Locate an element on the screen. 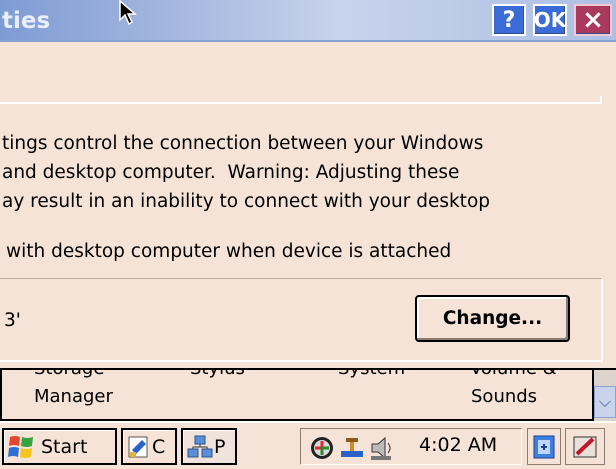  system-tray: 4:02 AM is located at coordinates (411, 446).